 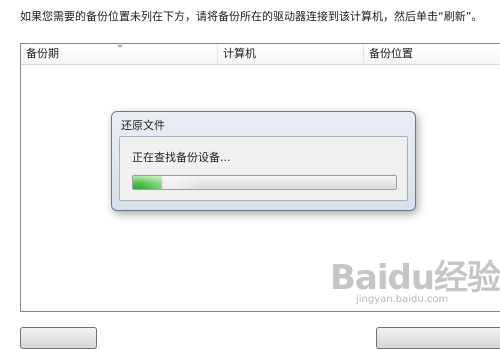 What do you see at coordinates (438, 338) in the screenshot?
I see `bottom-right-button` at bounding box center [438, 338].